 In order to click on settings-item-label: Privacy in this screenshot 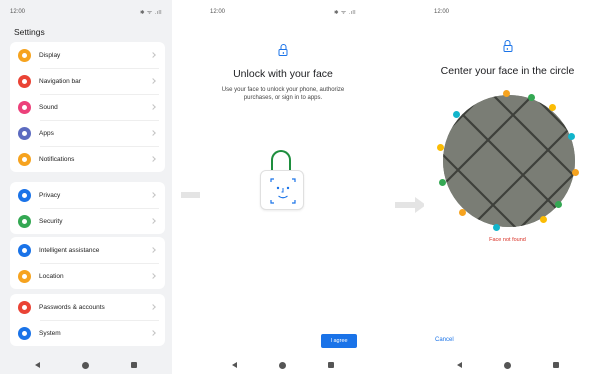, I will do `click(50, 195)`.